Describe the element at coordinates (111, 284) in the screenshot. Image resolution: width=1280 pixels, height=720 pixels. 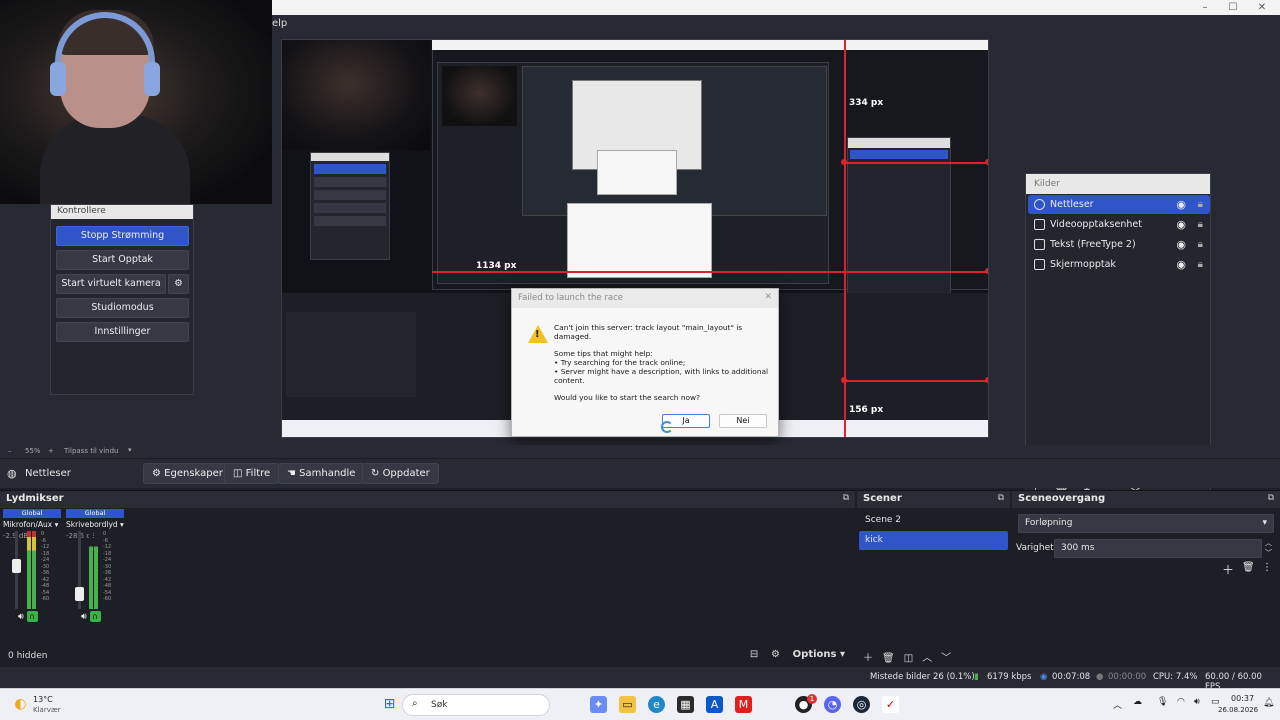
I see `start-virtual-camera-button: Start virtuelt kamera` at that location.